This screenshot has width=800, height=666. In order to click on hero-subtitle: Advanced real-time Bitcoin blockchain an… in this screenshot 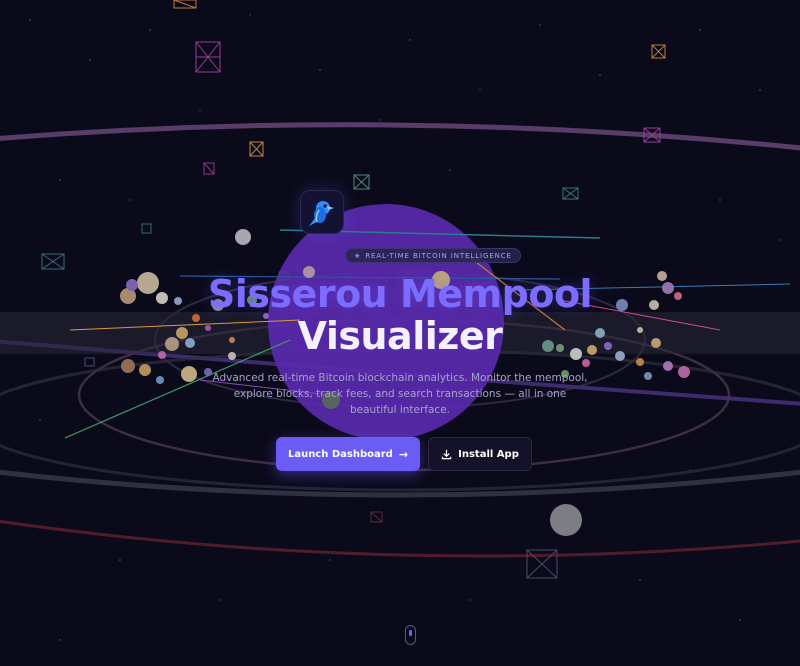, I will do `click(400, 394)`.